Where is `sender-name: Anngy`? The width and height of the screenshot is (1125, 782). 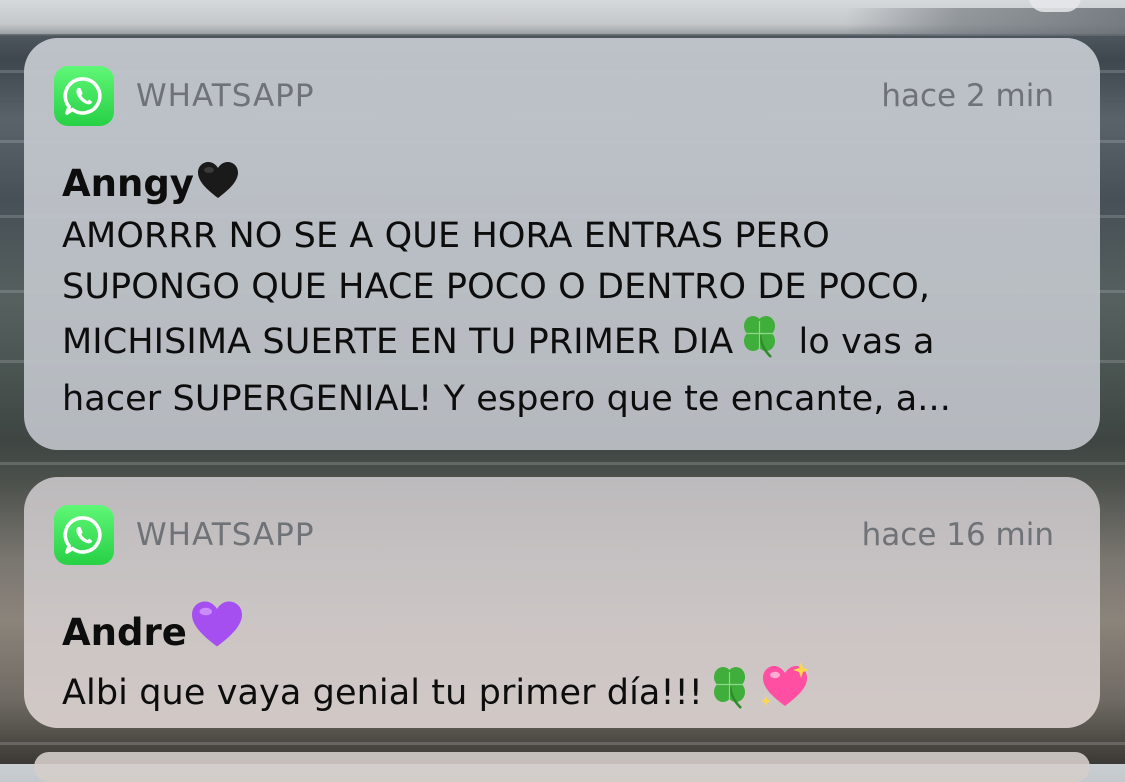
sender-name: Anngy is located at coordinates (128, 183).